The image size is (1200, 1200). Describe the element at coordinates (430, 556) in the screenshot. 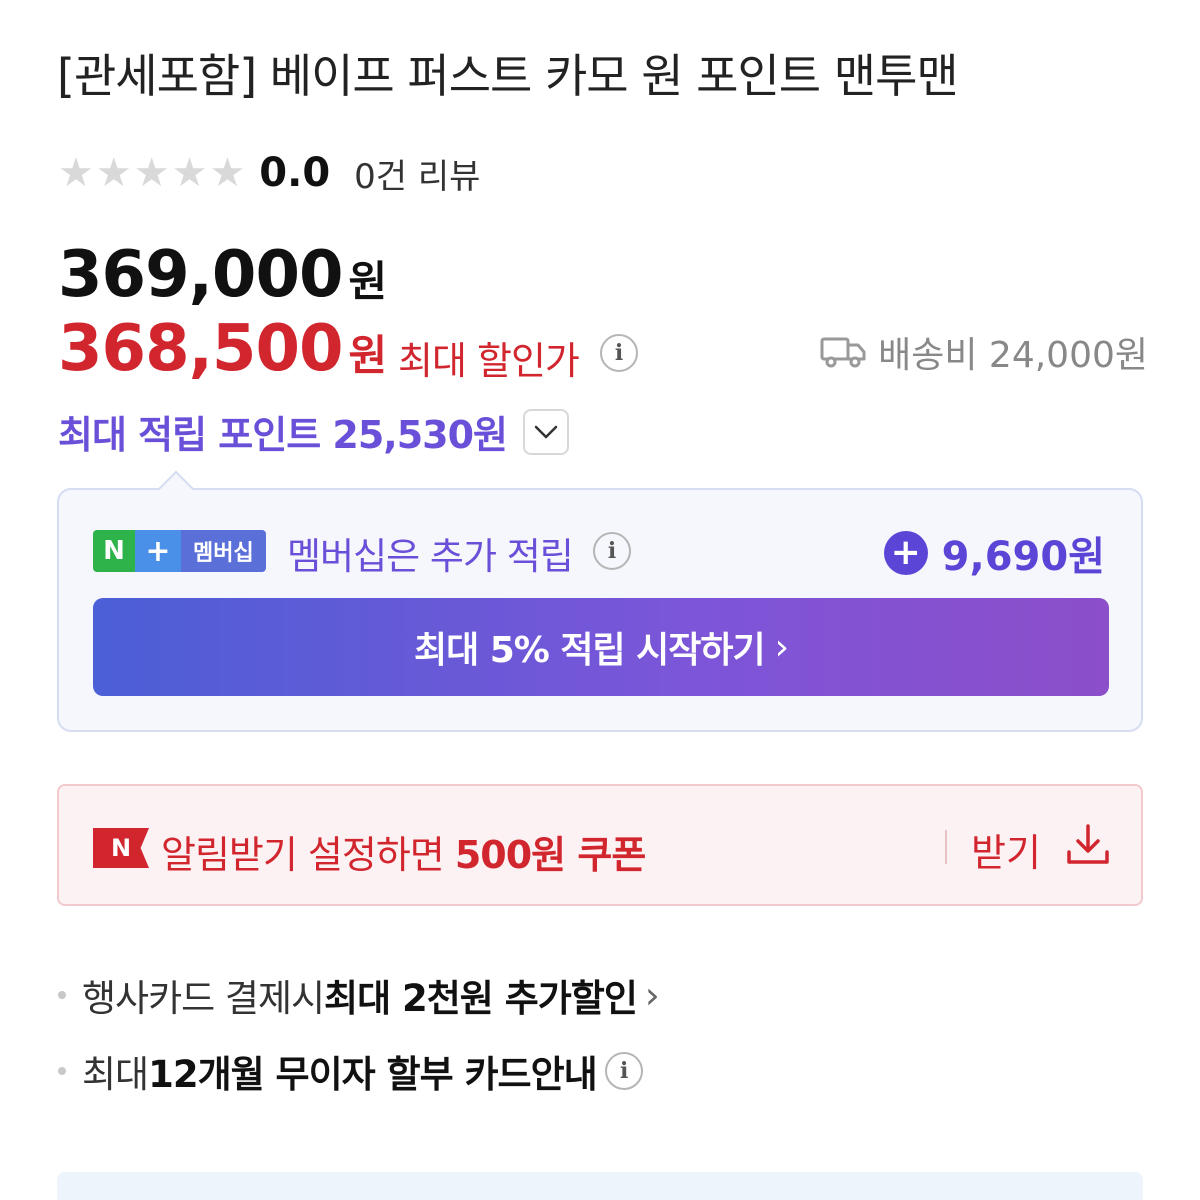

I see `membership-description: 멤버십은 추가 적립` at that location.